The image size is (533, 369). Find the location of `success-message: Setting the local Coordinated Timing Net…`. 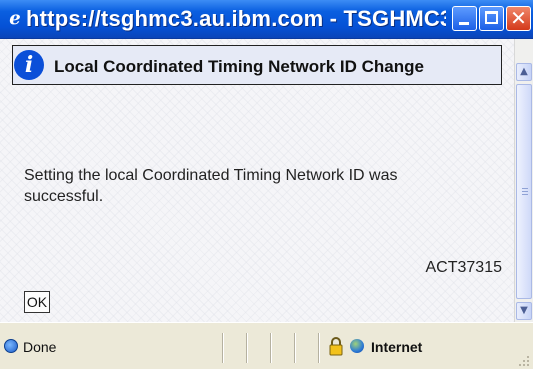

success-message: Setting the local Coordinated Timing Net… is located at coordinates (211, 186).